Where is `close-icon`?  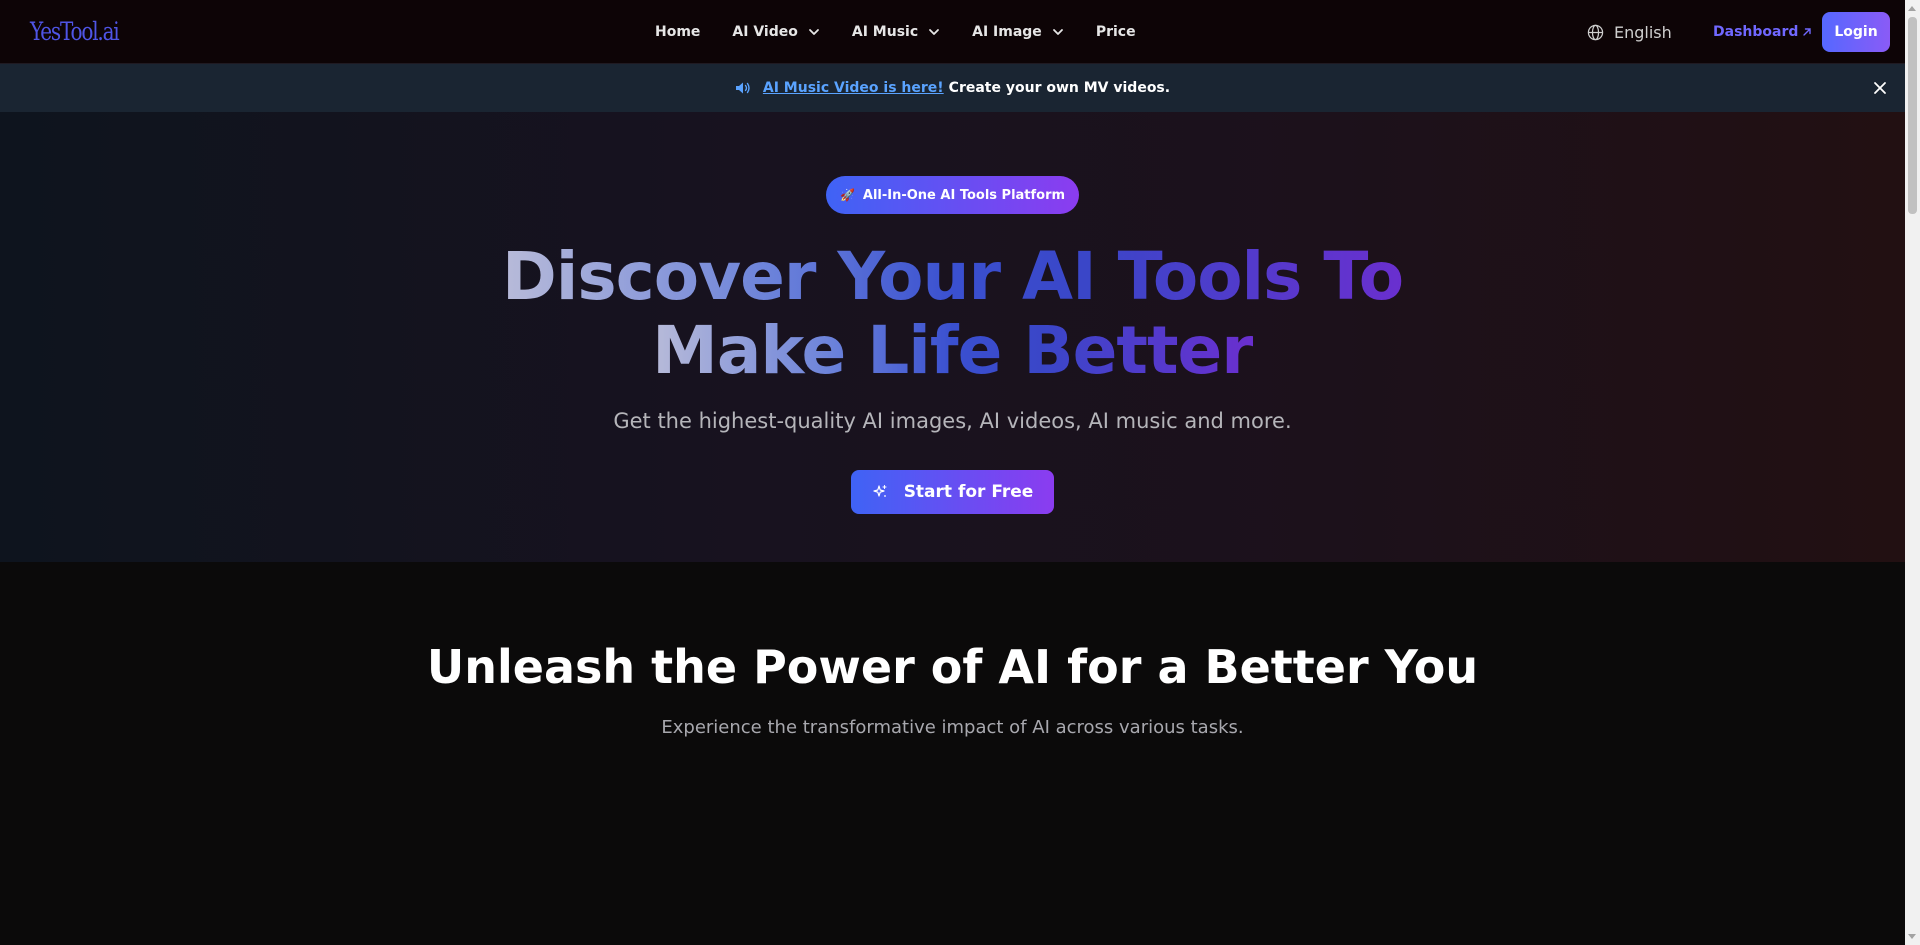
close-icon is located at coordinates (1880, 88).